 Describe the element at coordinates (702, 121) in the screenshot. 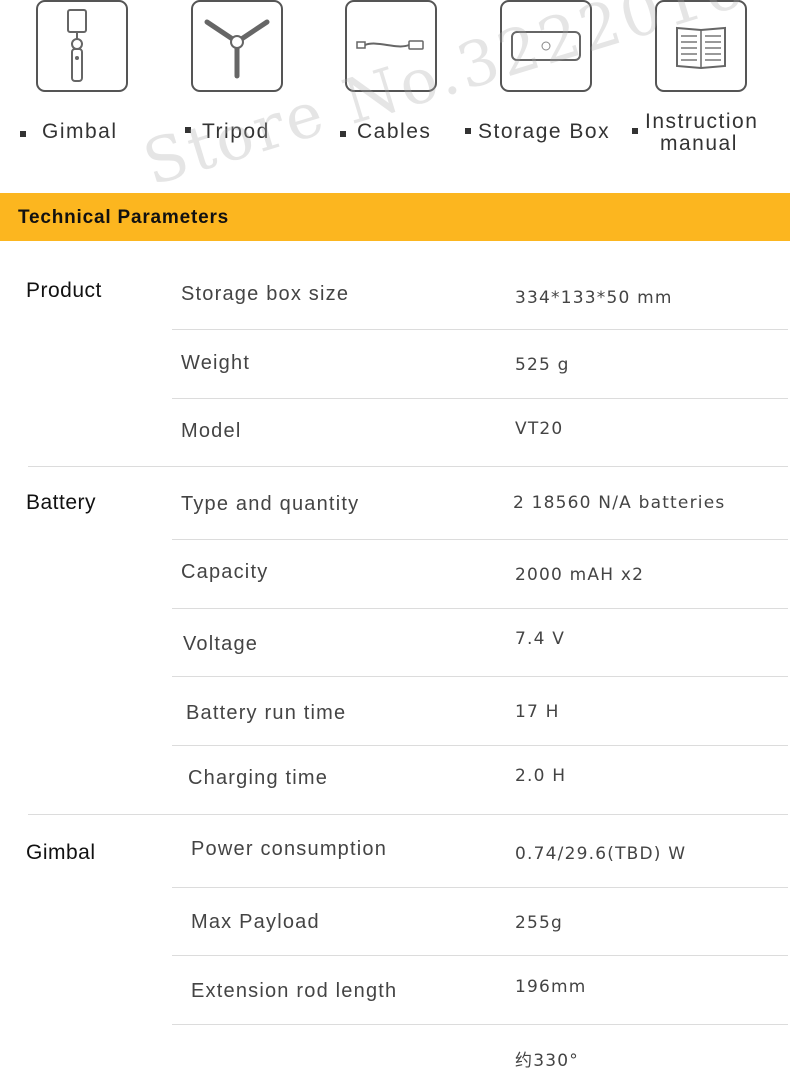

I see `package-label-manual-line1: Instruction` at that location.